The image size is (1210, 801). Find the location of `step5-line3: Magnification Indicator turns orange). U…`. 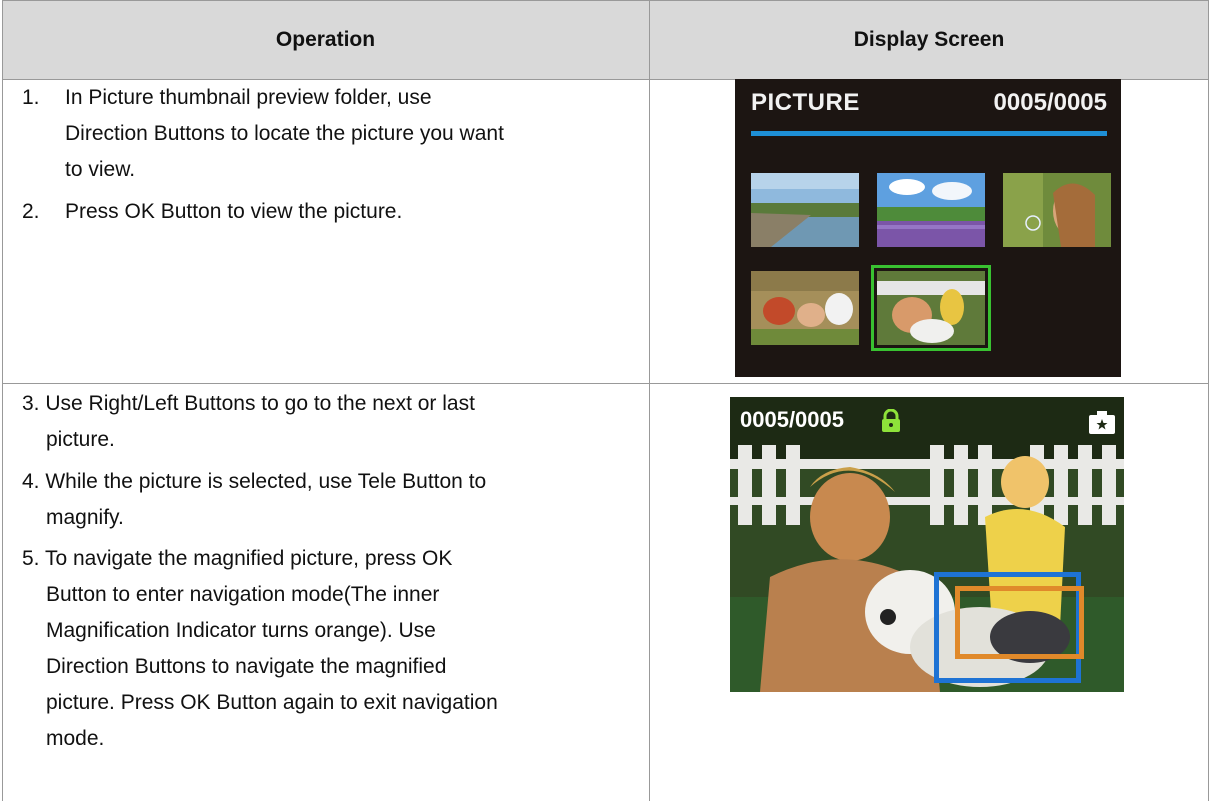

step5-line3: Magnification Indicator turns orange). U… is located at coordinates (241, 630).